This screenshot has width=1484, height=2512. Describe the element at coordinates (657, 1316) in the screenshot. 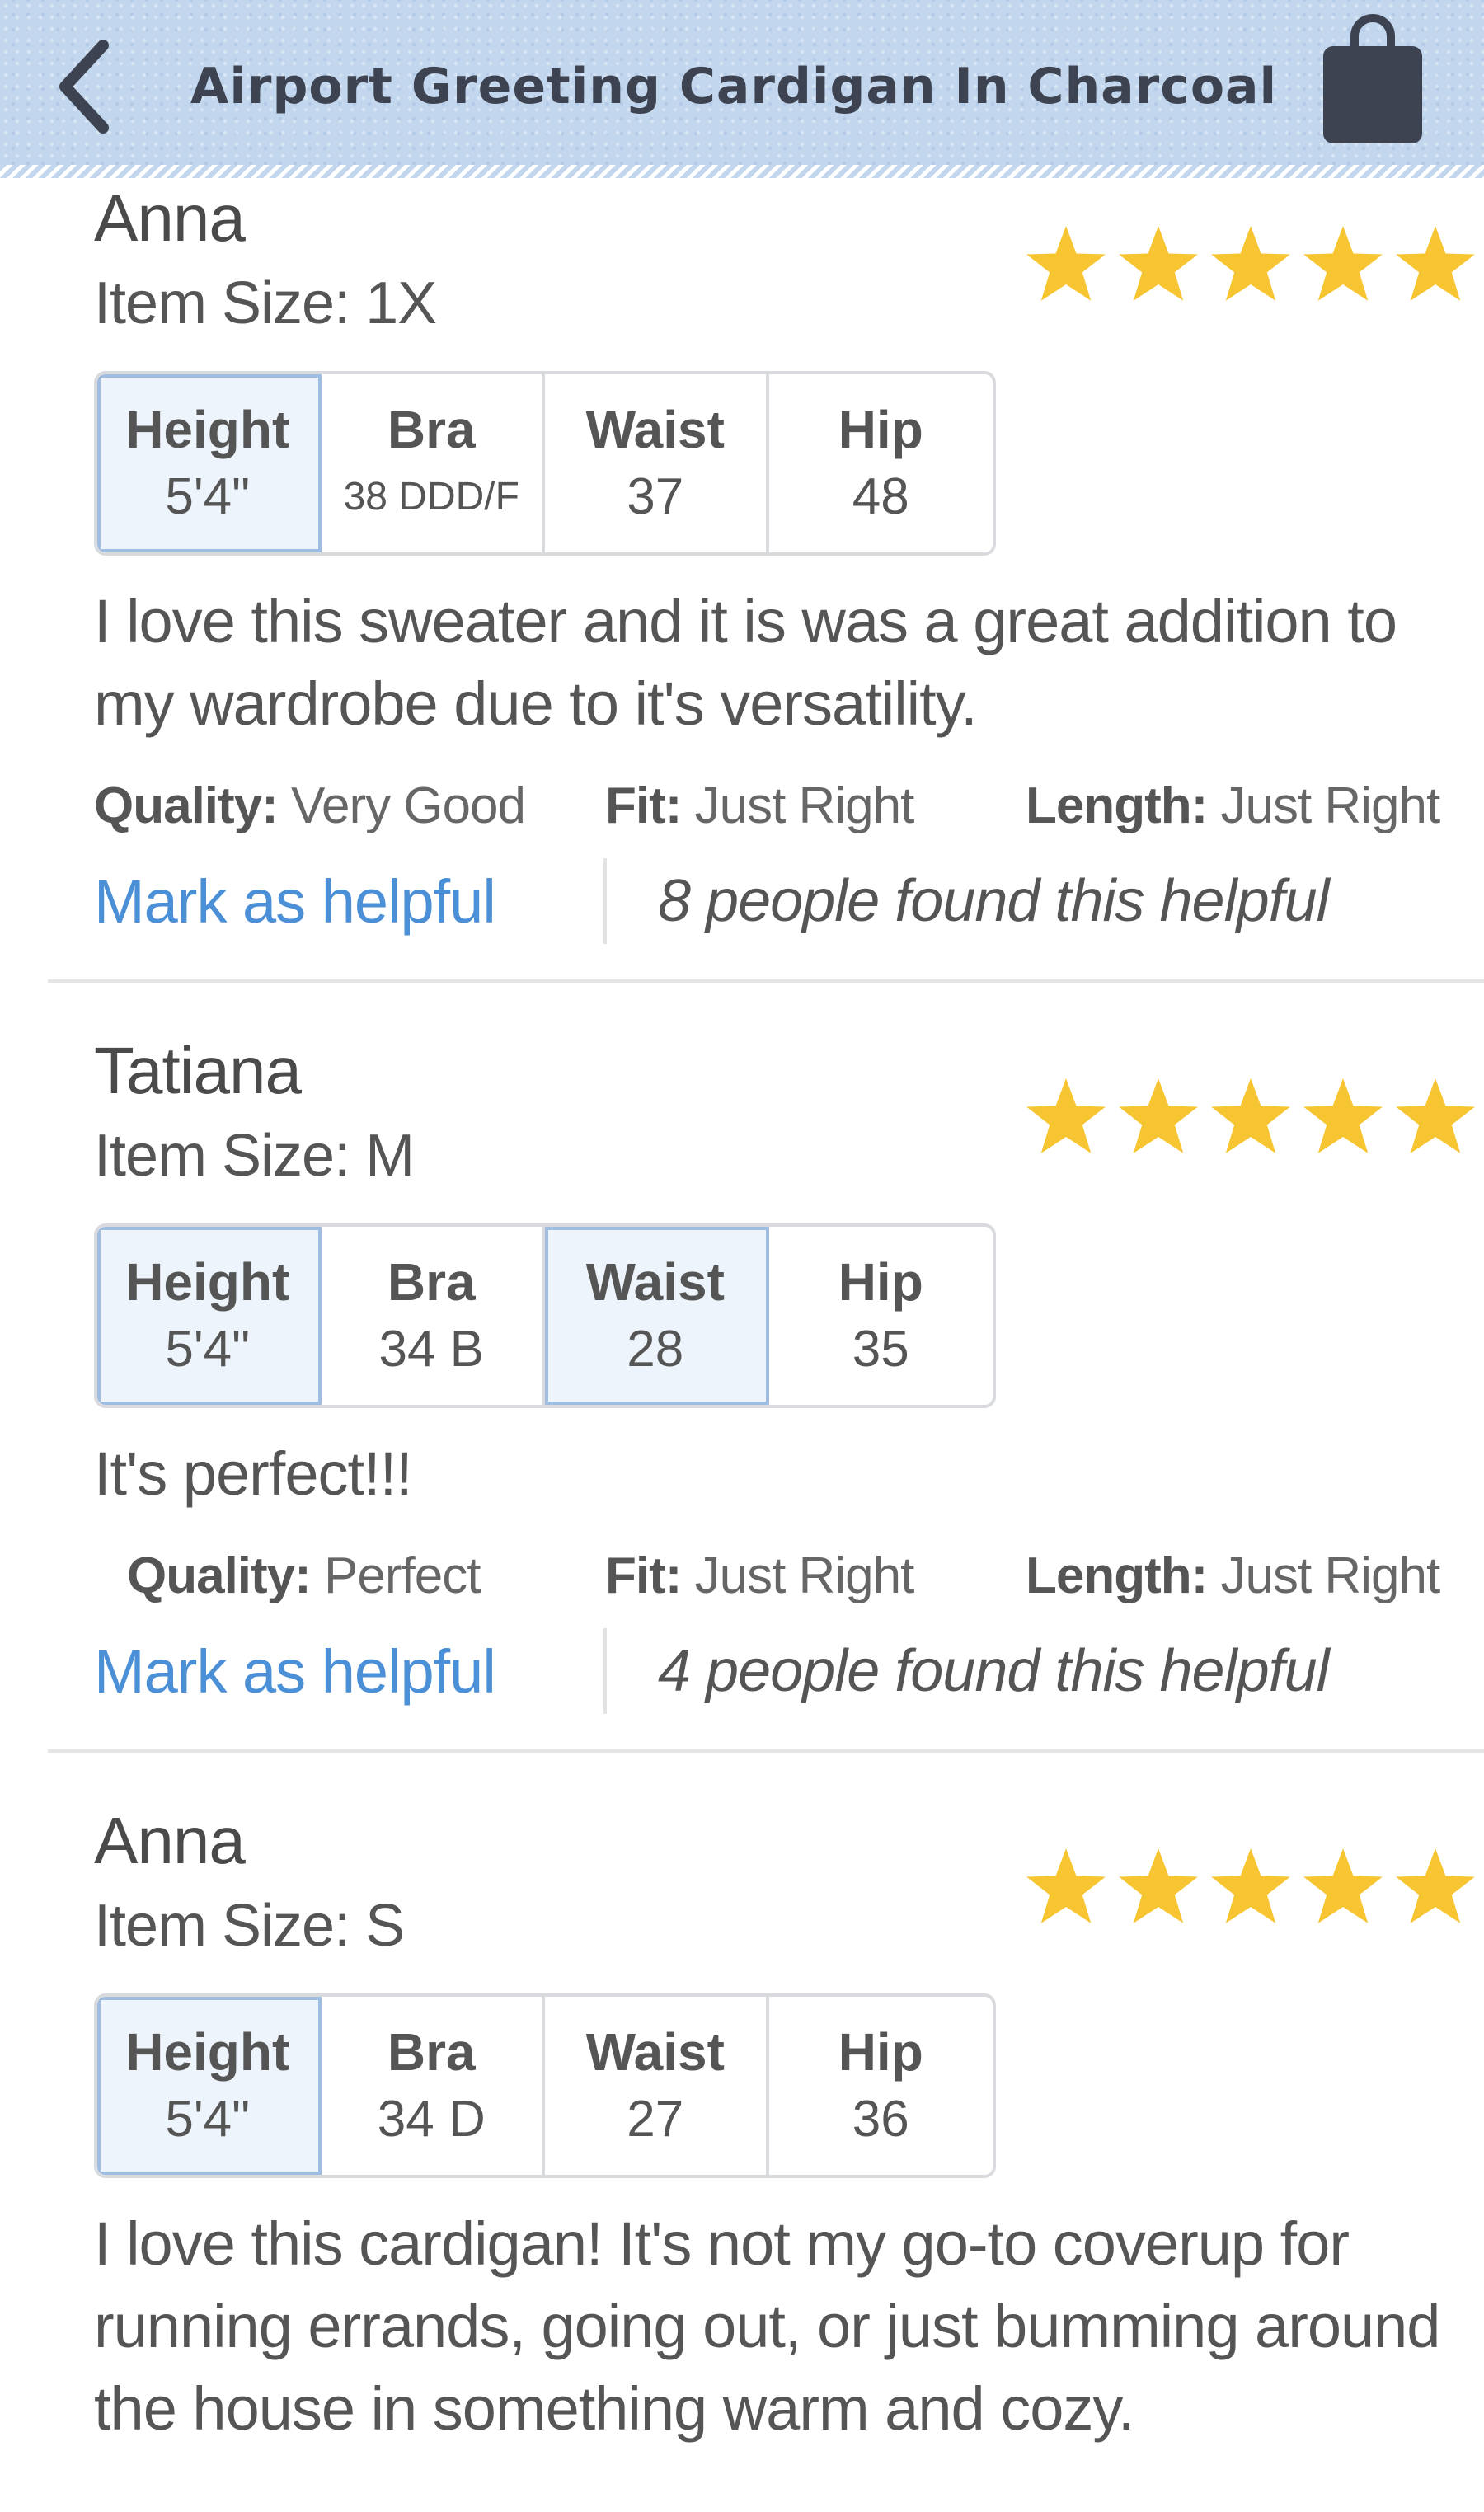

I see `measurement-waist: Waist 28` at that location.